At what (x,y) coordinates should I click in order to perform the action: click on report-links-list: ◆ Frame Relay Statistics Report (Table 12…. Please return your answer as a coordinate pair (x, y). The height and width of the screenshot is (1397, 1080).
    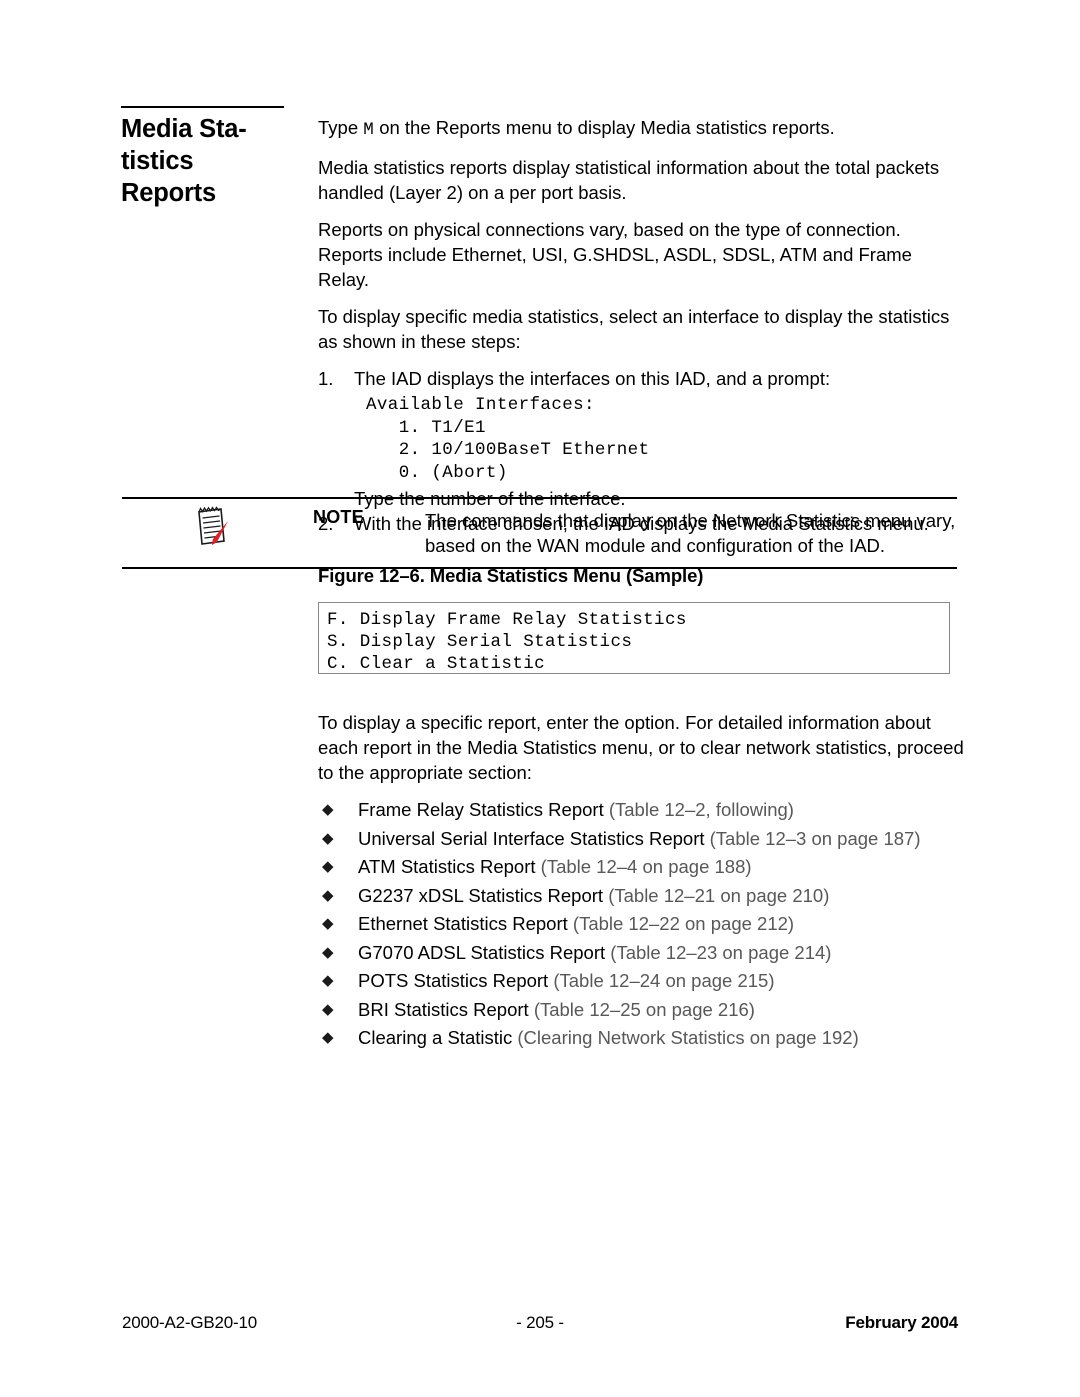
    Looking at the image, I should click on (643, 924).